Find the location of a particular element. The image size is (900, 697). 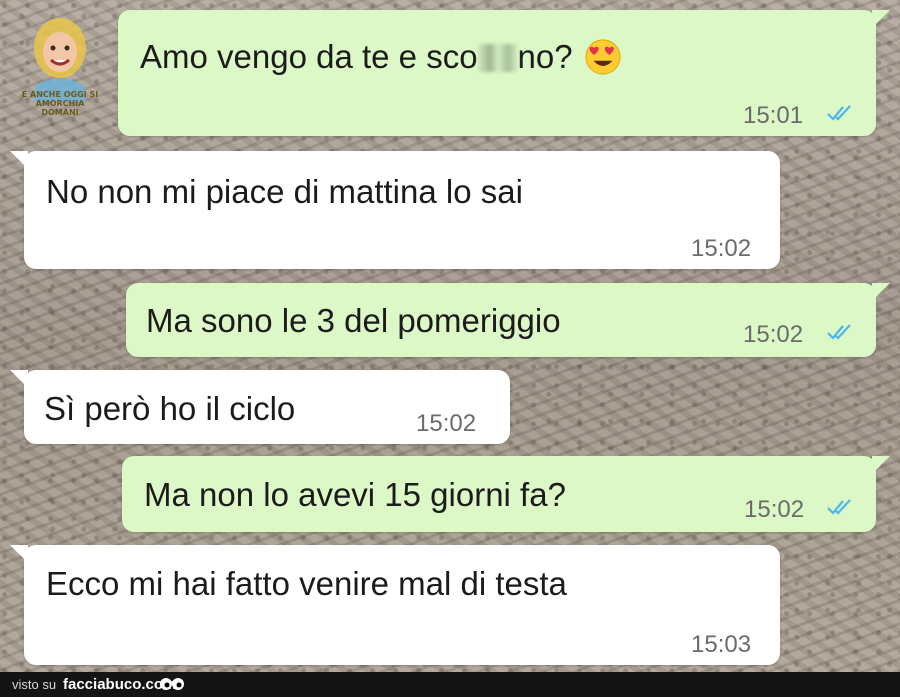

message-bubble-incoming: Sì però ho il ciclo 15:02 is located at coordinates (260, 407).